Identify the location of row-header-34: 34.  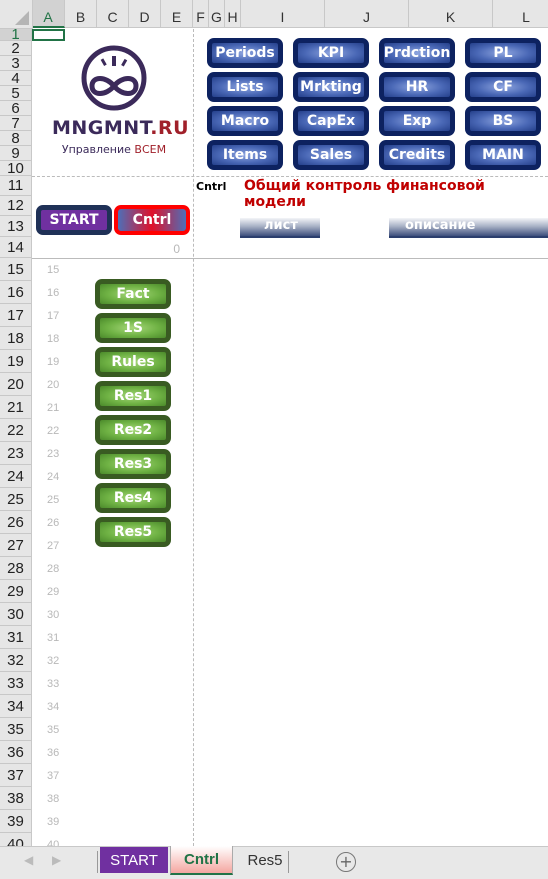
(16, 706).